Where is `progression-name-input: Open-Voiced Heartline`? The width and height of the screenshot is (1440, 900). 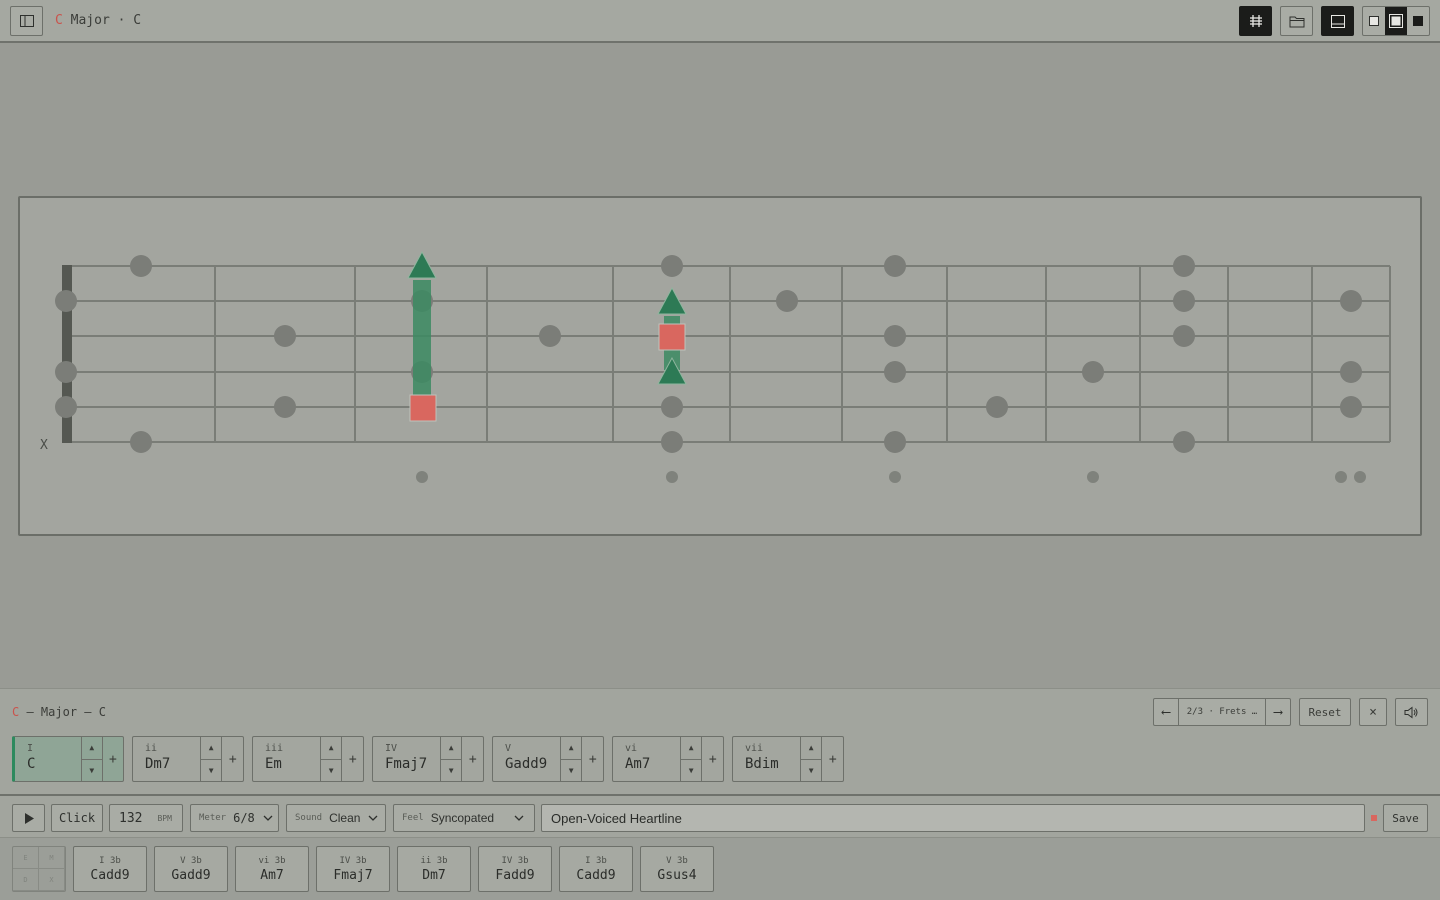 progression-name-input: Open-Voiced Heartline is located at coordinates (953, 818).